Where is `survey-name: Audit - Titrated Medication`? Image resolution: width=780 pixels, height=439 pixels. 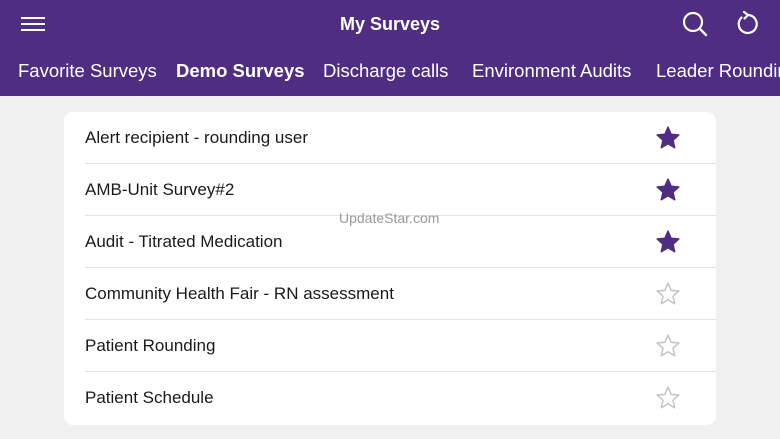
survey-name: Audit - Titrated Medication is located at coordinates (184, 241).